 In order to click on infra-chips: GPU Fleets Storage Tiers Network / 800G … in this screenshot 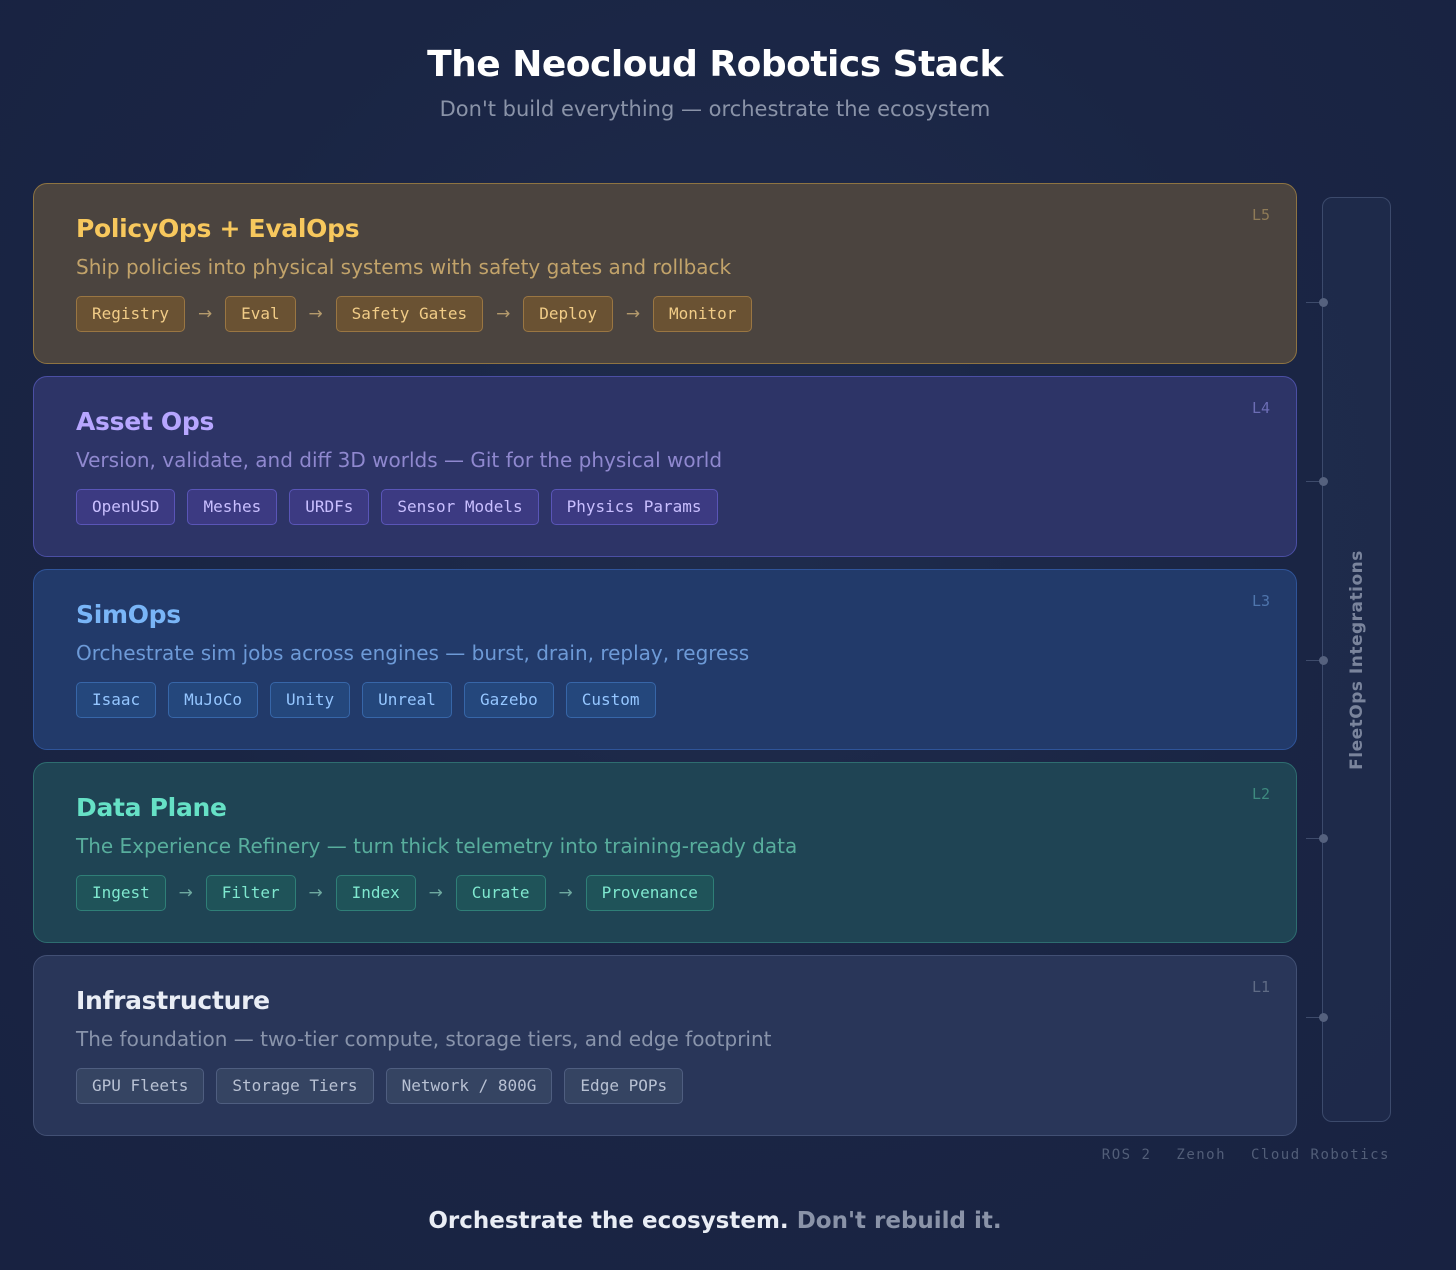, I will do `click(665, 1086)`.